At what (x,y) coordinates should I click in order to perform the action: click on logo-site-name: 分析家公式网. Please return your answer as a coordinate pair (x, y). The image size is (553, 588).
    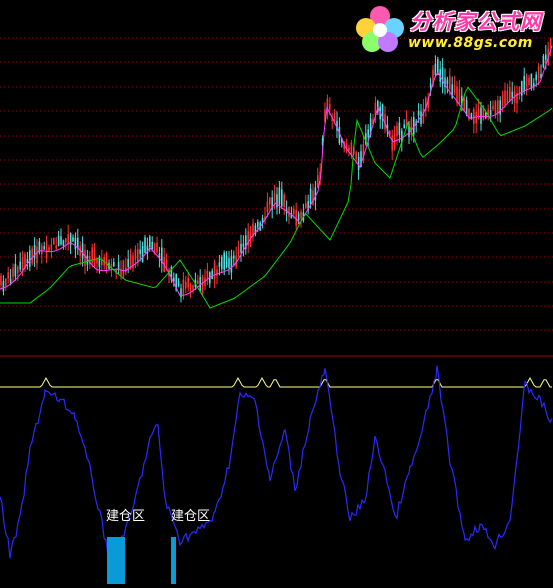
    Looking at the image, I should click on (476, 22).